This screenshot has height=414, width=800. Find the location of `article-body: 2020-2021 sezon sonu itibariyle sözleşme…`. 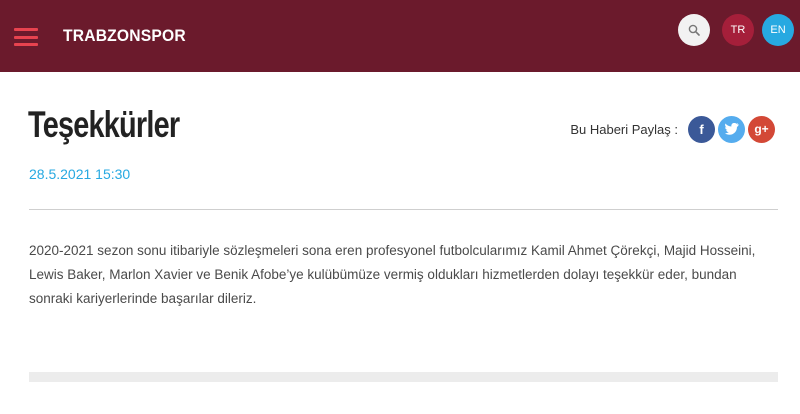

article-body: 2020-2021 sezon sonu itibariyle sözleşme… is located at coordinates (392, 274).